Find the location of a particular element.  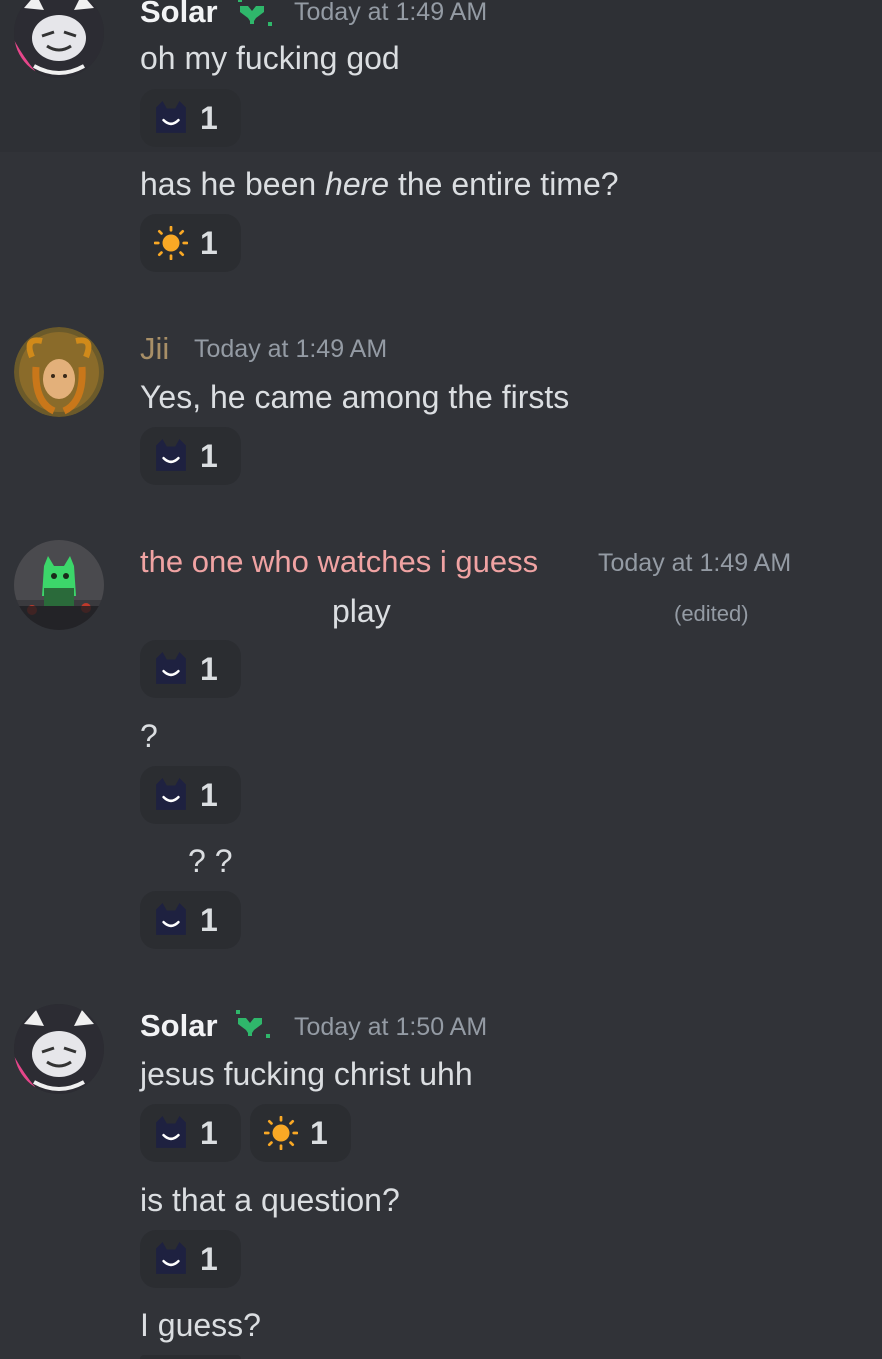

message-text: I guess? is located at coordinates (200, 1325).